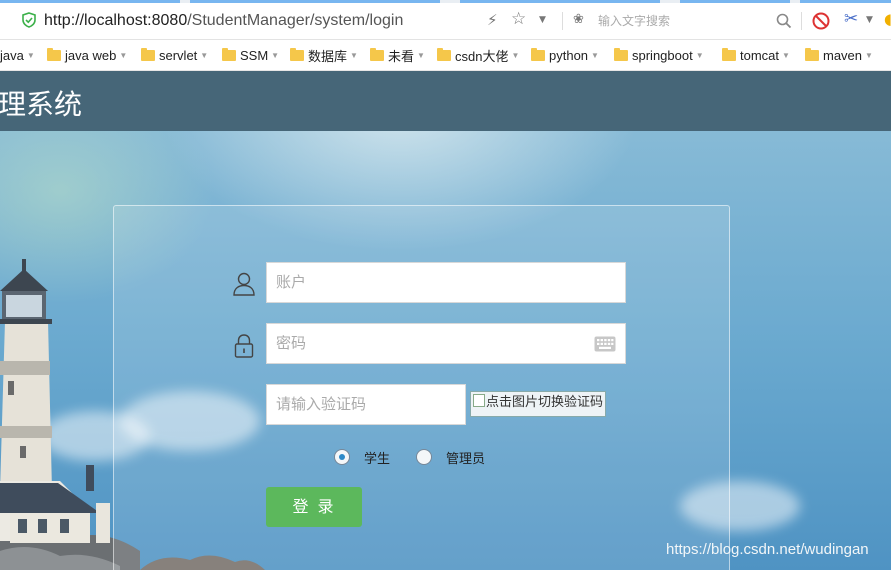 Image resolution: width=891 pixels, height=570 pixels. Describe the element at coordinates (578, 20) in the screenshot. I see `paw-search-engine-icon: ❀` at that location.